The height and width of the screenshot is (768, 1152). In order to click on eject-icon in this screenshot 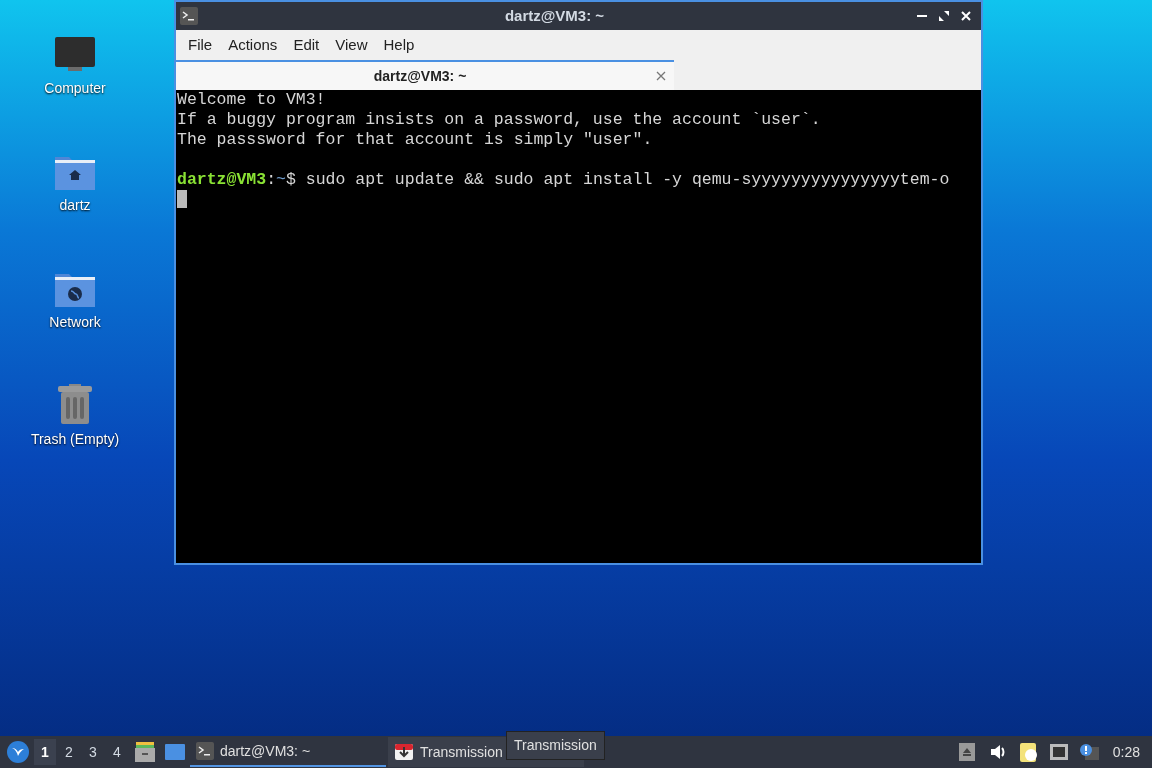, I will do `click(966, 752)`.